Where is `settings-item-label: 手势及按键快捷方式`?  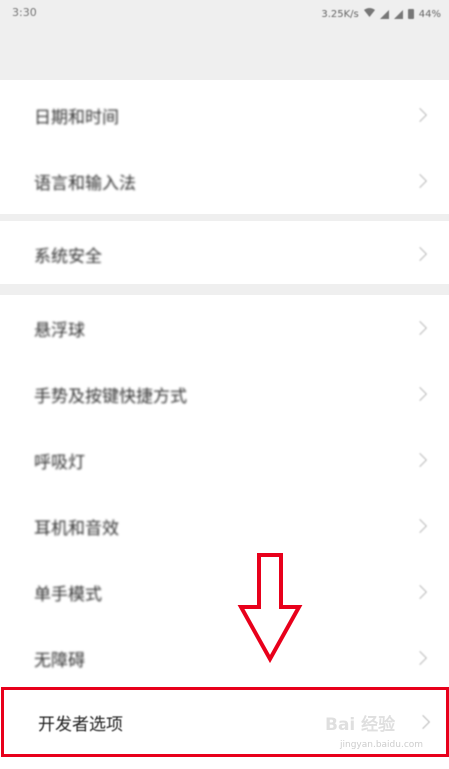 settings-item-label: 手势及按键快捷方式 is located at coordinates (110, 396).